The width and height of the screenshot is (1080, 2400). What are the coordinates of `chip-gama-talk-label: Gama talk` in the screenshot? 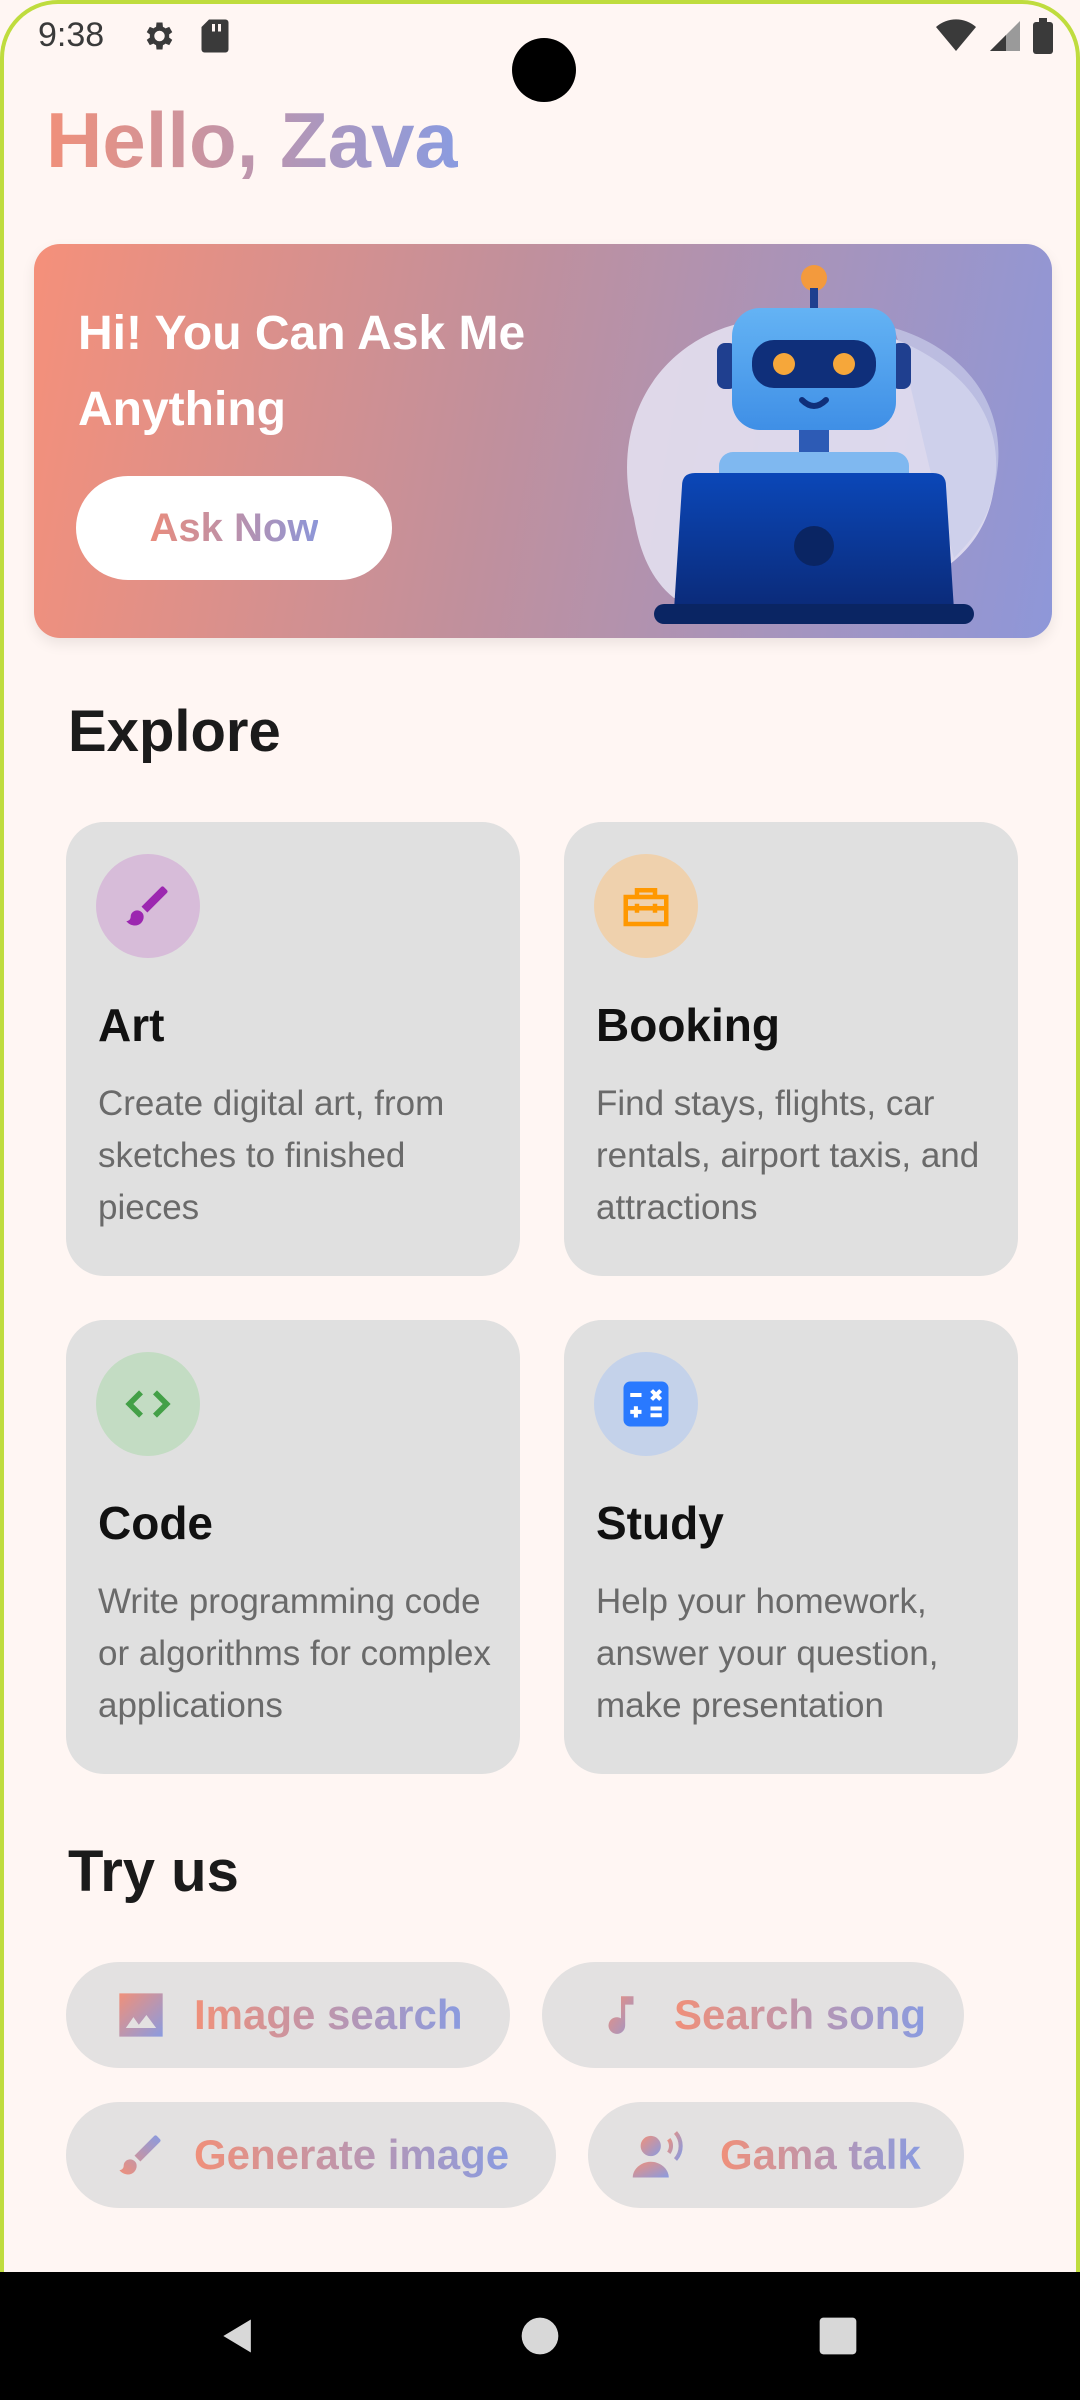 It's located at (820, 2154).